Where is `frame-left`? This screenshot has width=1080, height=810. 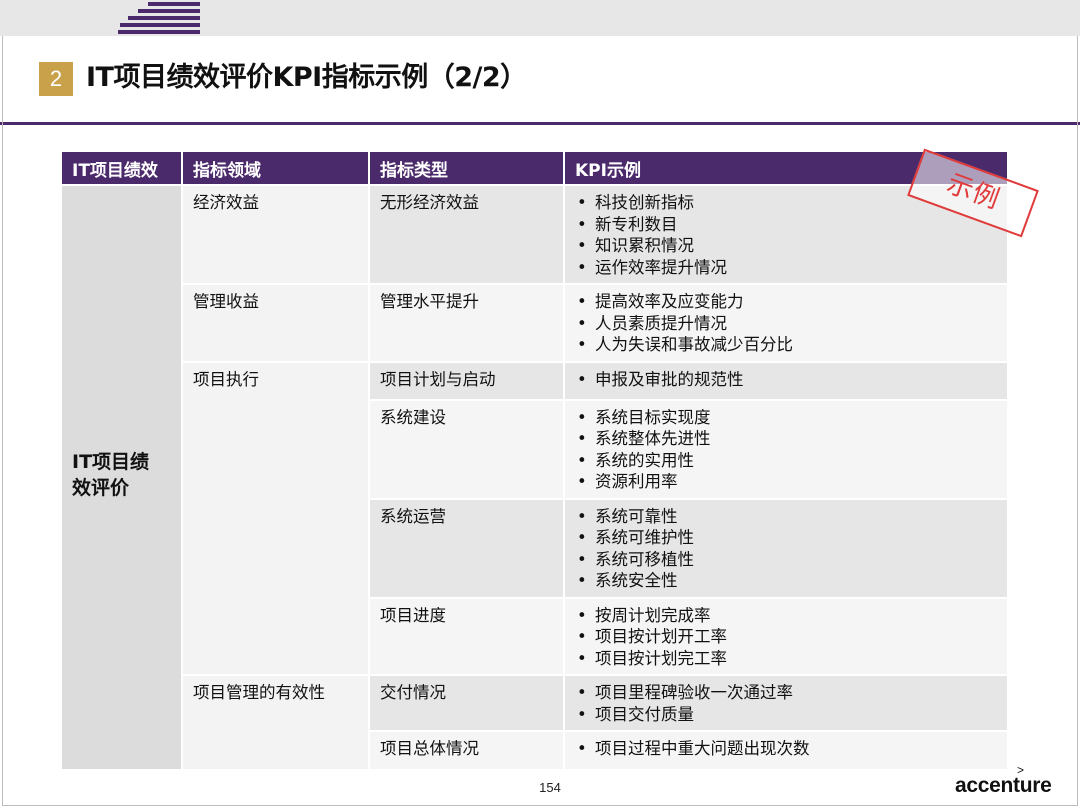 frame-left is located at coordinates (2, 421).